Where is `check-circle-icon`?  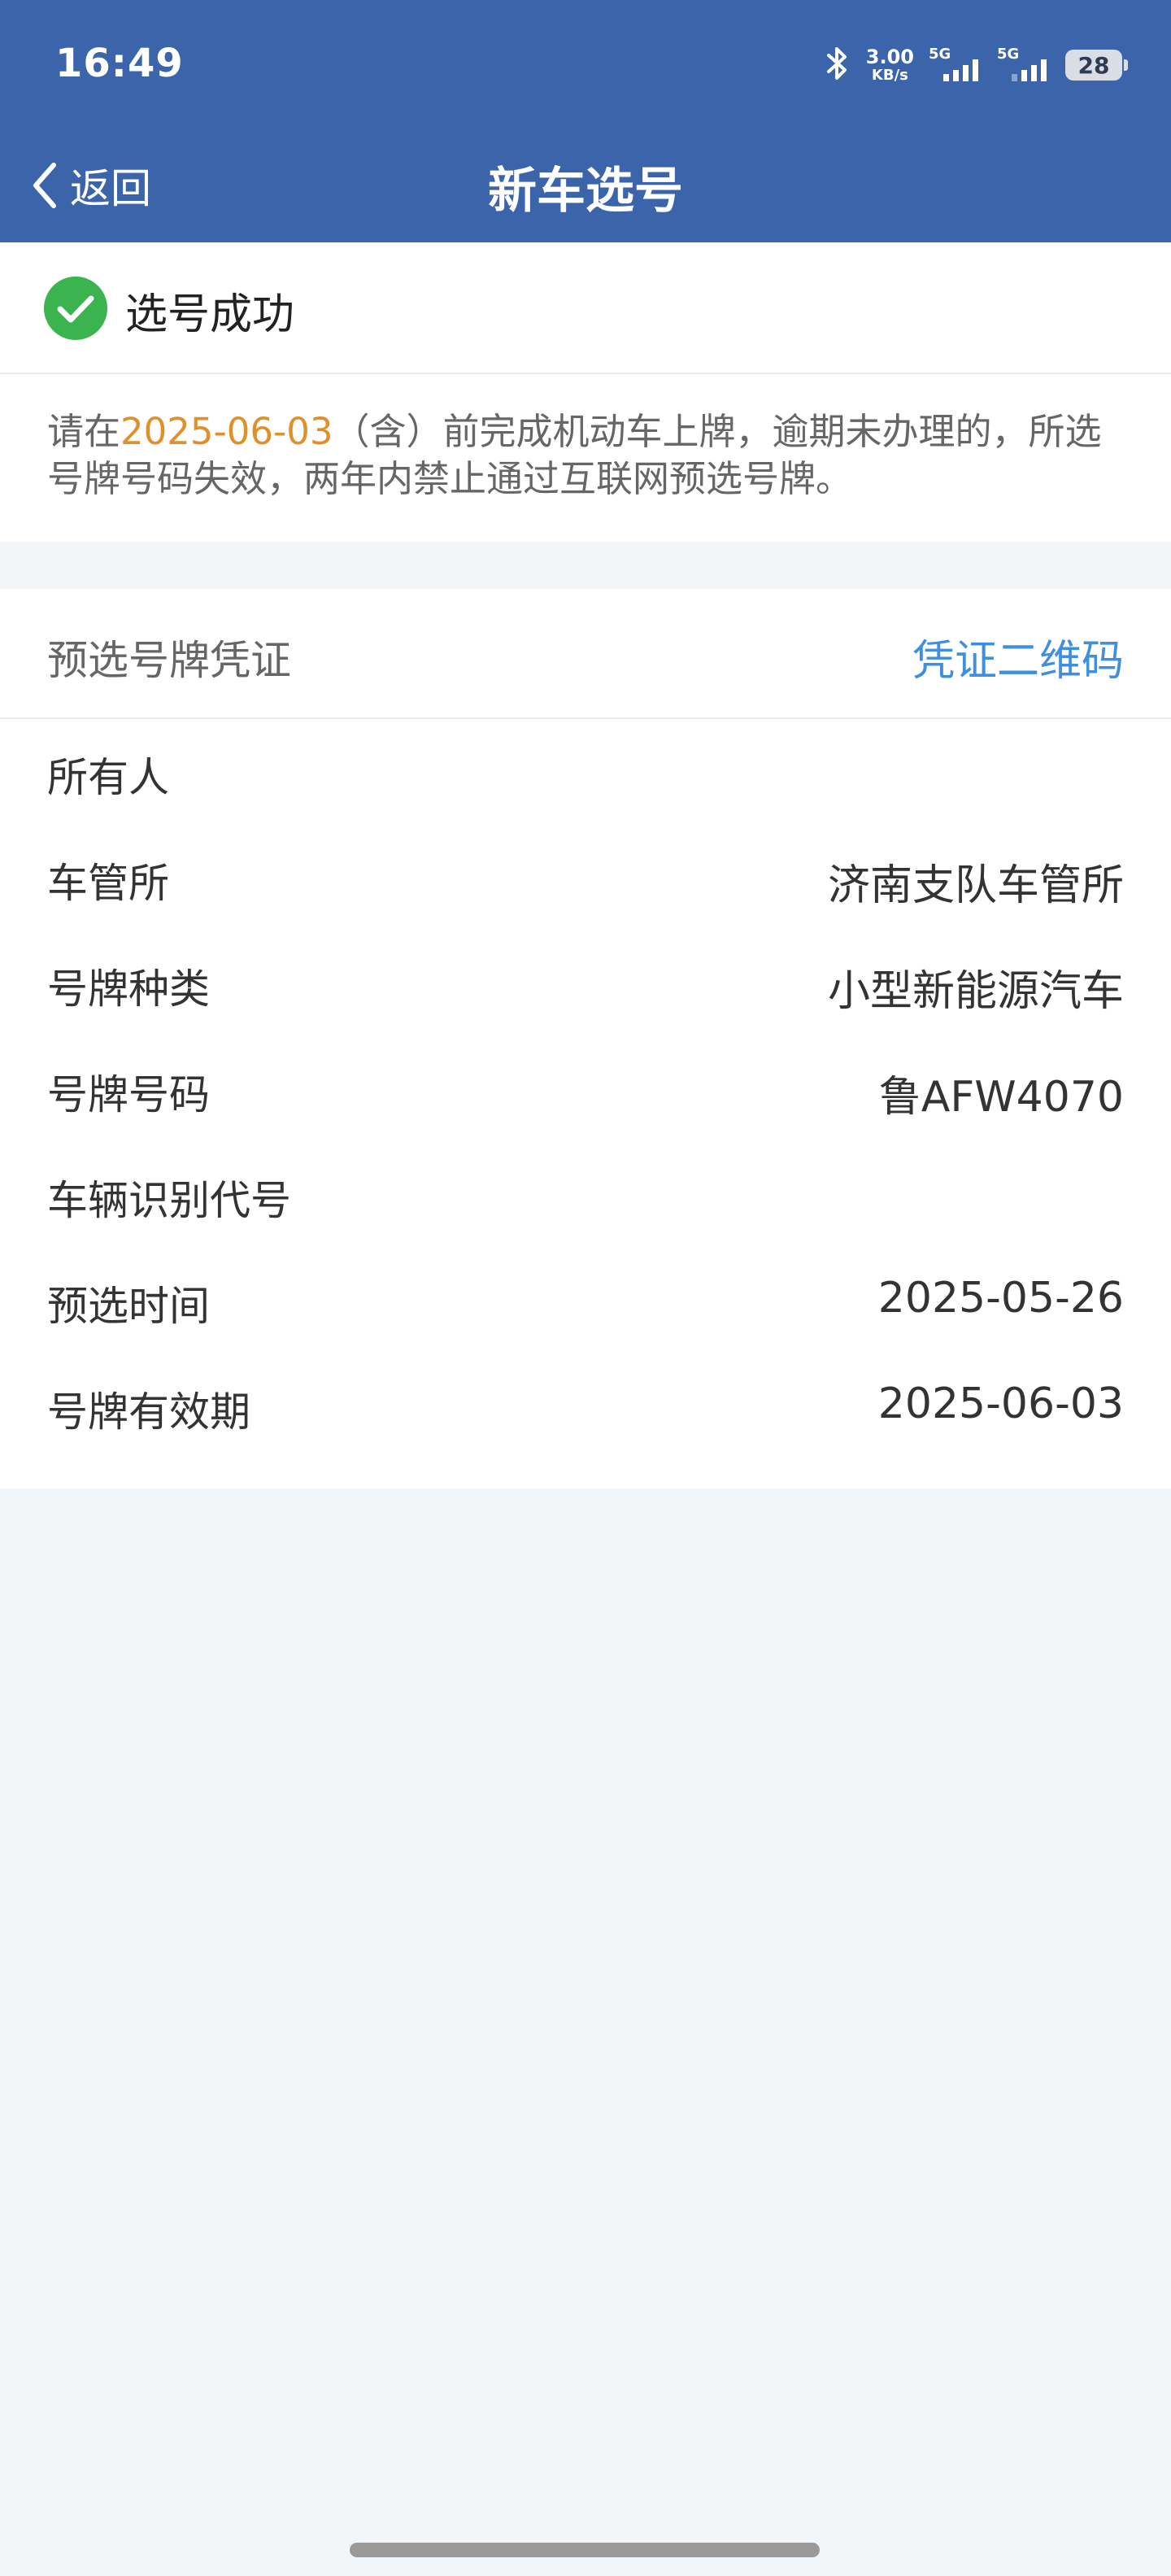
check-circle-icon is located at coordinates (75, 308).